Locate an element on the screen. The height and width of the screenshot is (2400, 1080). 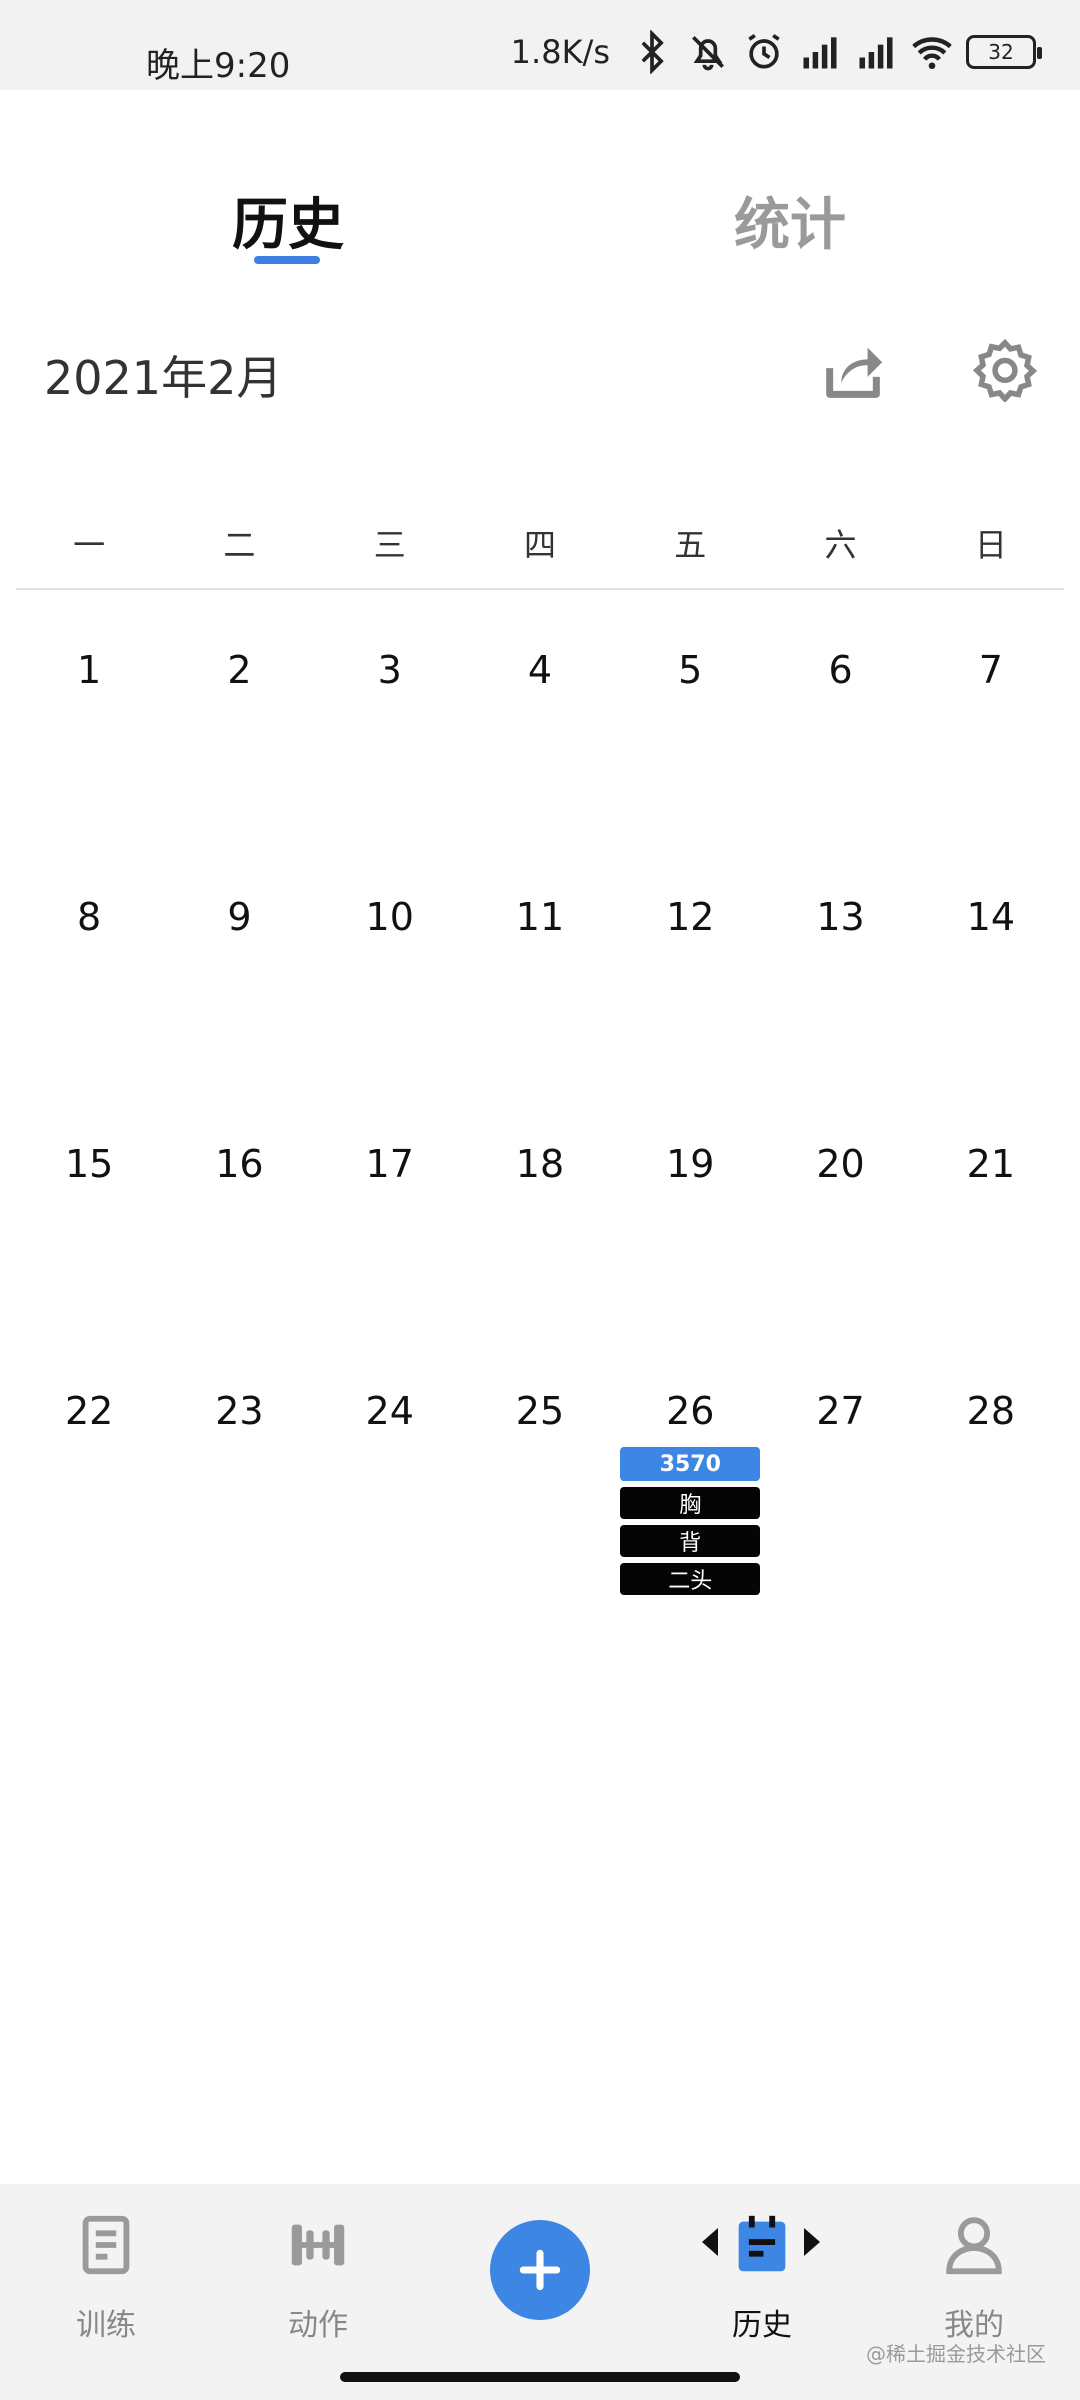
watermark: @稀土掘金技术社区 is located at coordinates (956, 2354).